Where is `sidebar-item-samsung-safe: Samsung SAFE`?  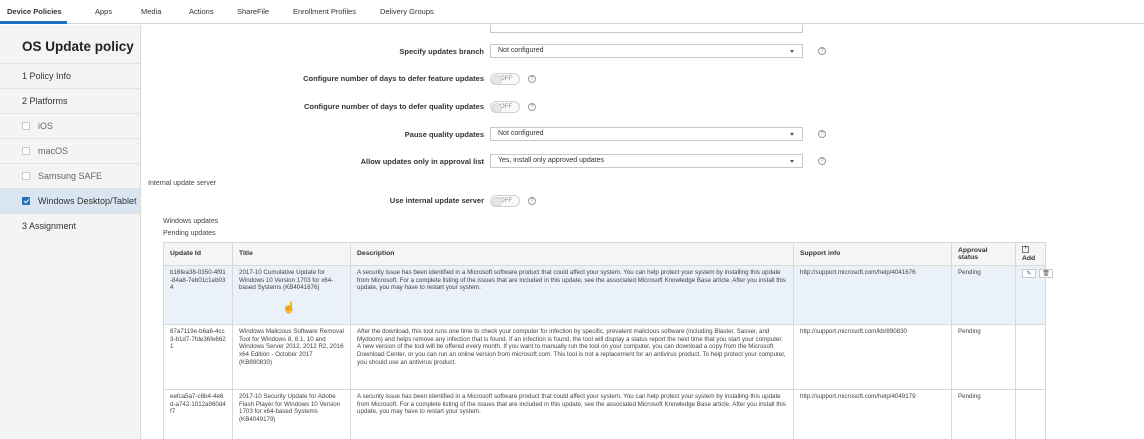
sidebar-item-samsung-safe: Samsung SAFE is located at coordinates (70, 175).